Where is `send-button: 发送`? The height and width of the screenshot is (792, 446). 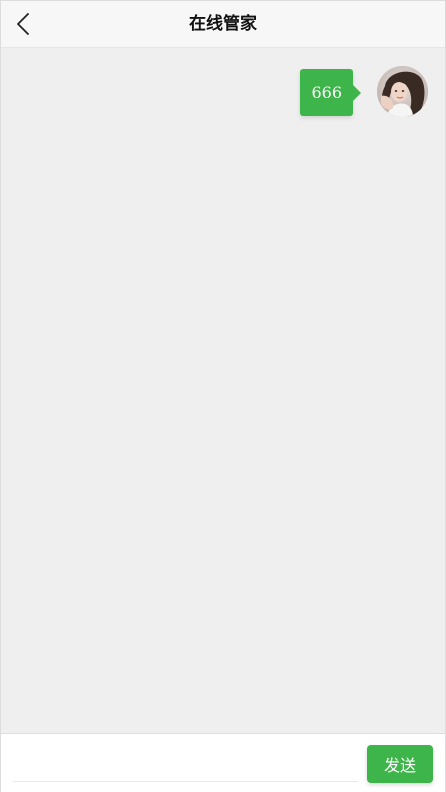
send-button: 发送 is located at coordinates (400, 764).